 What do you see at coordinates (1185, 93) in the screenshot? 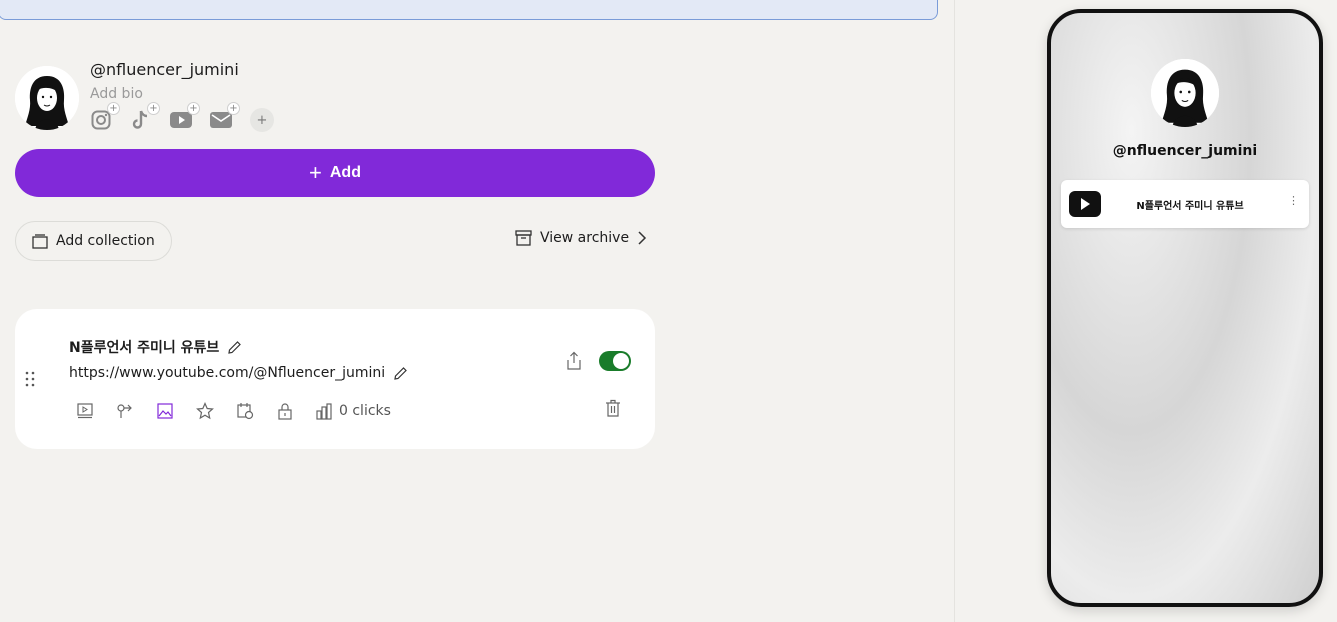
I see `preview-avatar` at bounding box center [1185, 93].